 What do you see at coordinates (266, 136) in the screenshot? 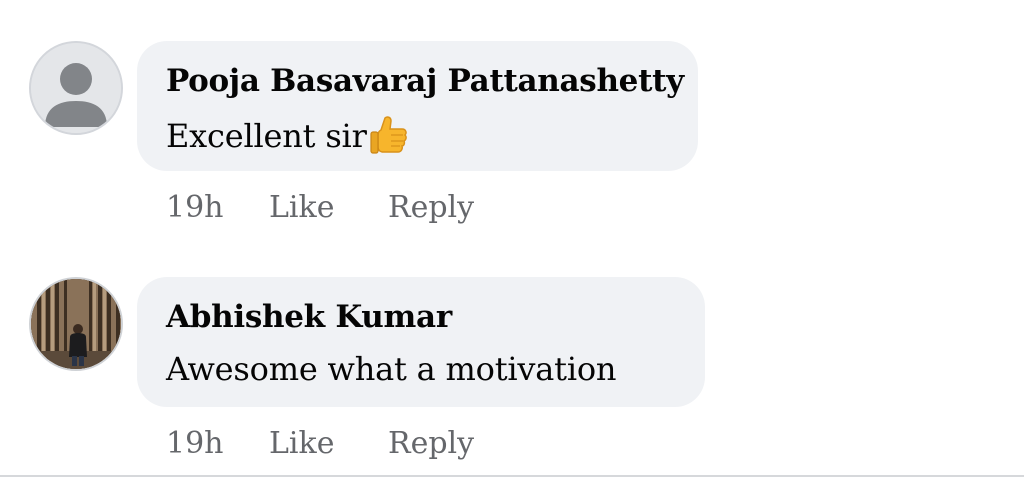
I see `comment-text: Excellent sir` at bounding box center [266, 136].